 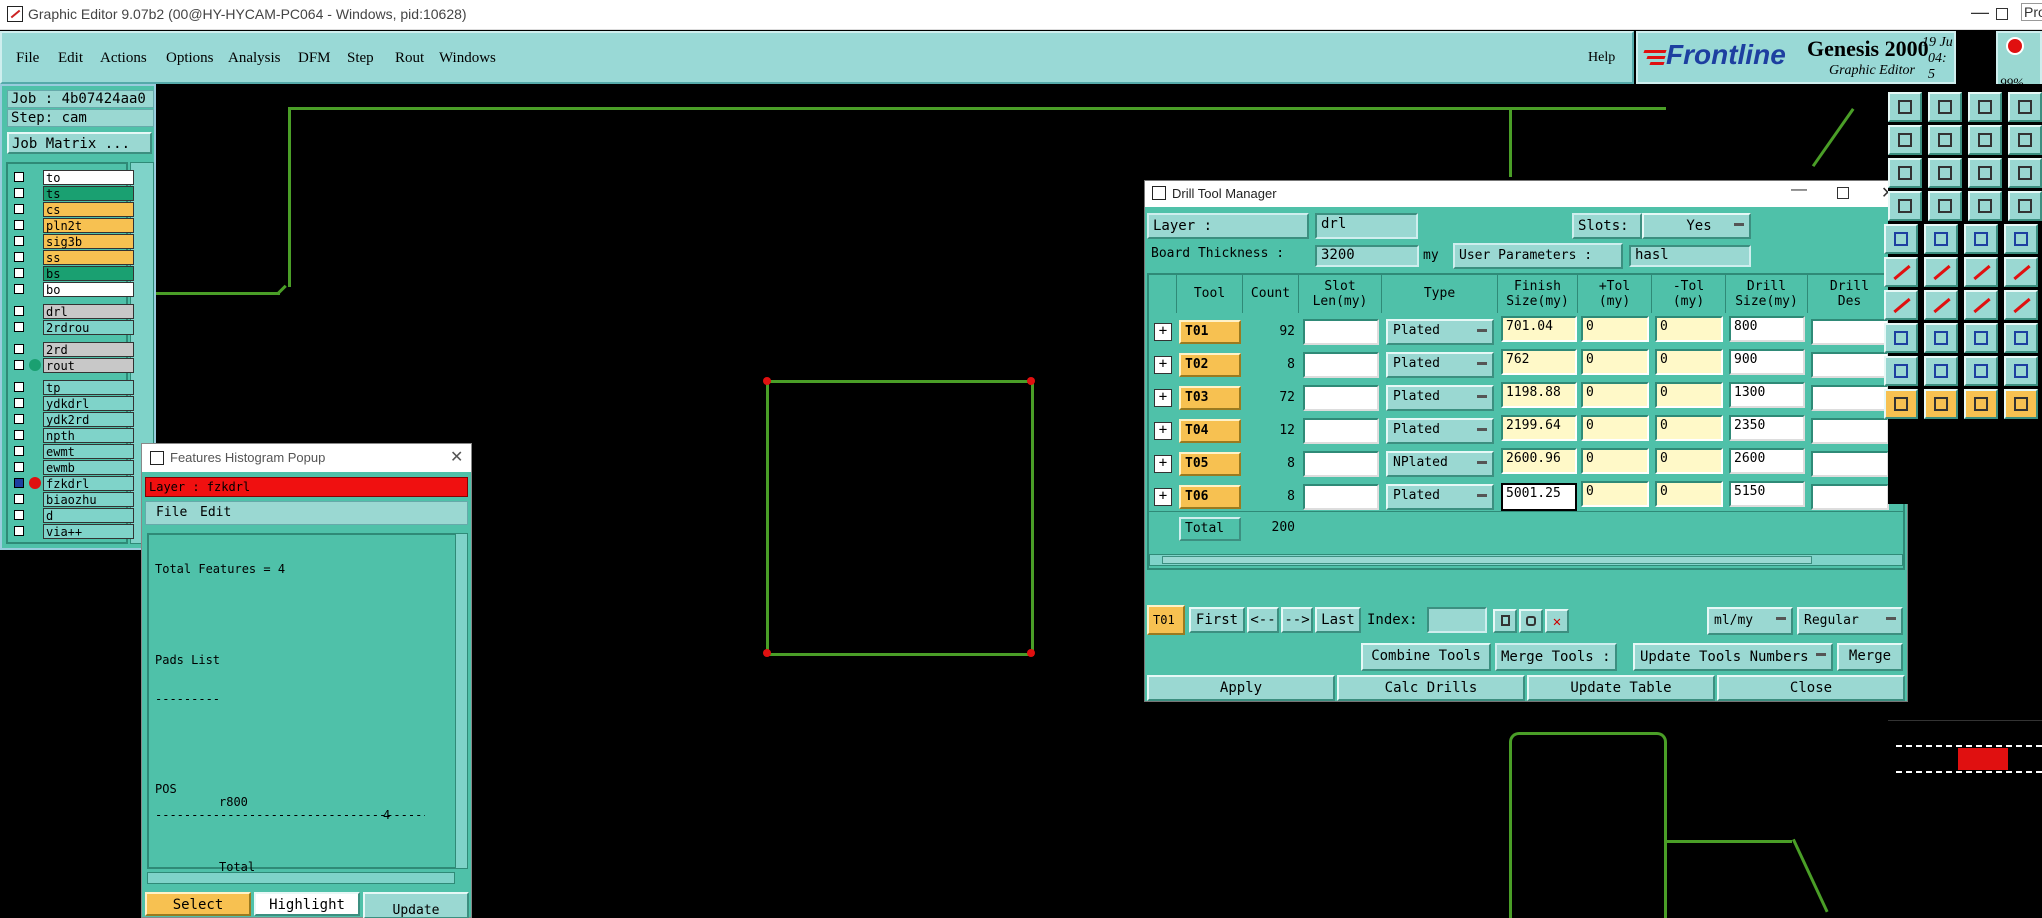 What do you see at coordinates (88, 483) in the screenshot?
I see `layer-name: fzkdrl` at bounding box center [88, 483].